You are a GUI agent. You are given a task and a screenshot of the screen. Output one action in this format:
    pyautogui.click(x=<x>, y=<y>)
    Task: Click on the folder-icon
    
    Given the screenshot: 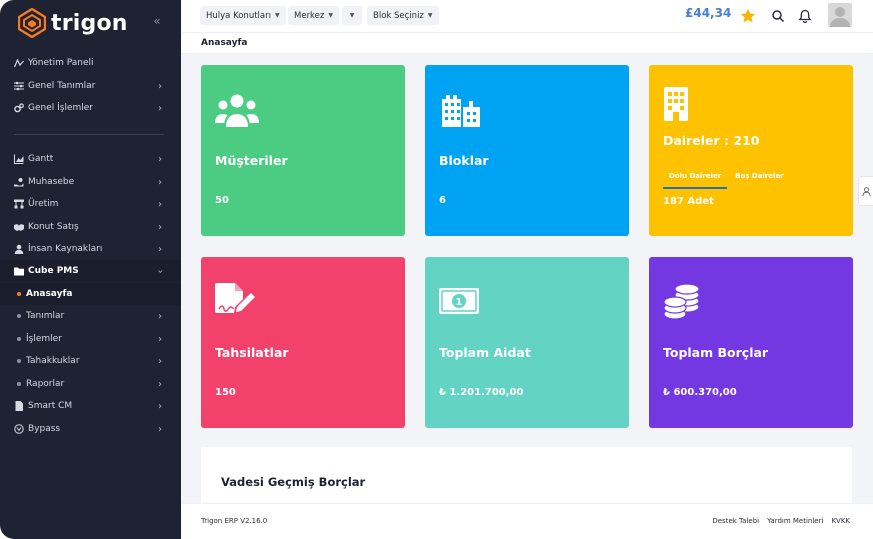 What is the action you would take?
    pyautogui.click(x=19, y=271)
    